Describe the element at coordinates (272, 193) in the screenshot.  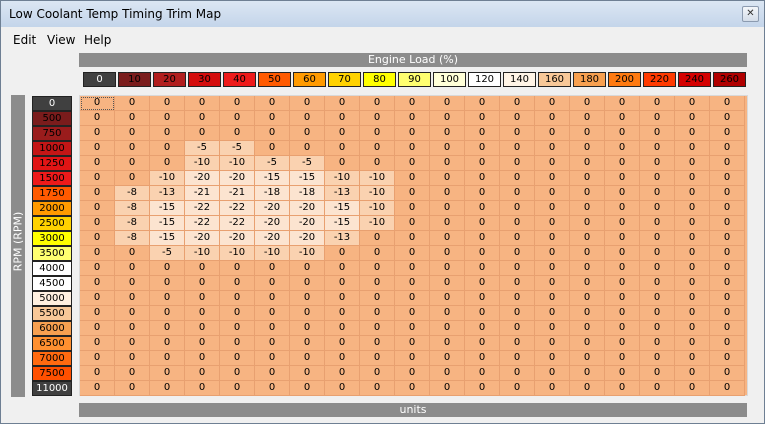
I see `table-cell: -18` at that location.